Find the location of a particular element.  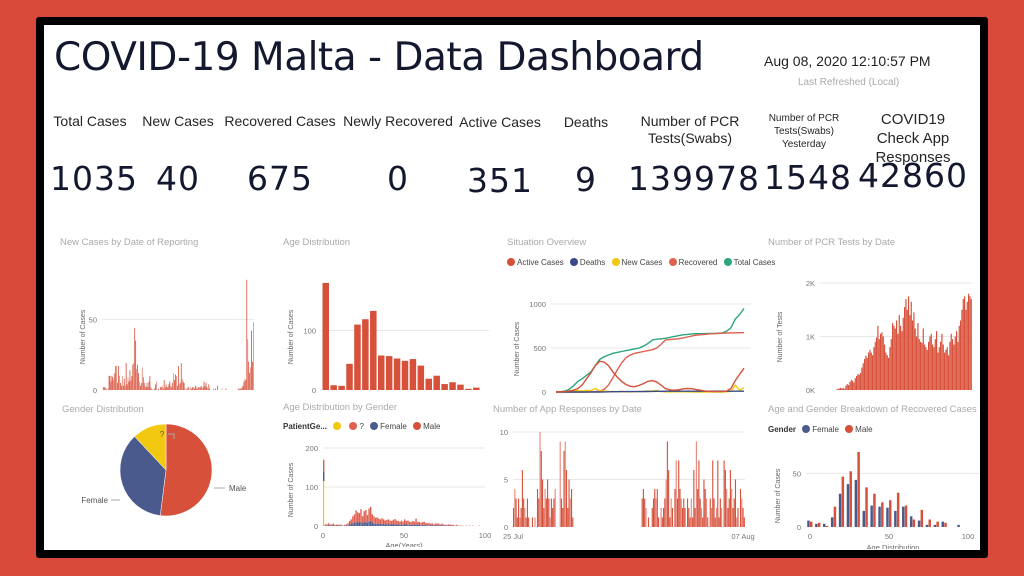

y-tick-label: 1000 is located at coordinates (537, 304).